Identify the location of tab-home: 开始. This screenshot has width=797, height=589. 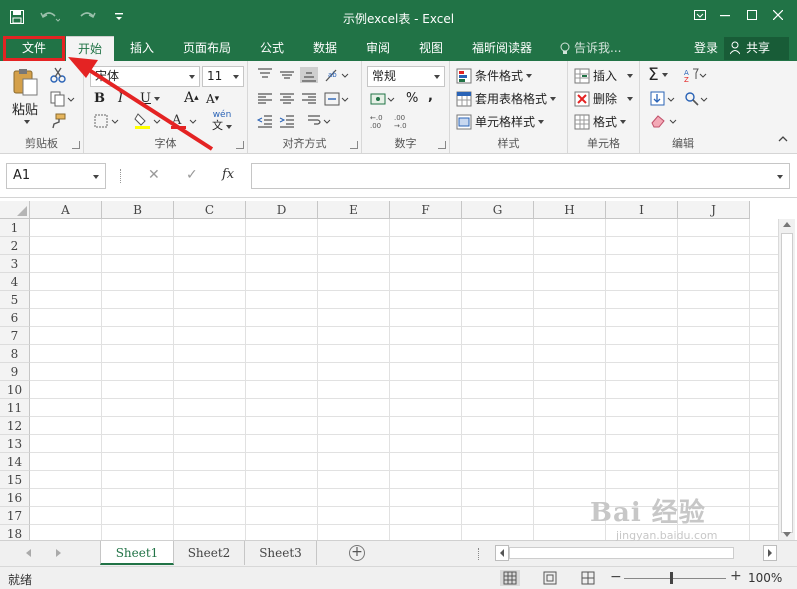
(90, 48).